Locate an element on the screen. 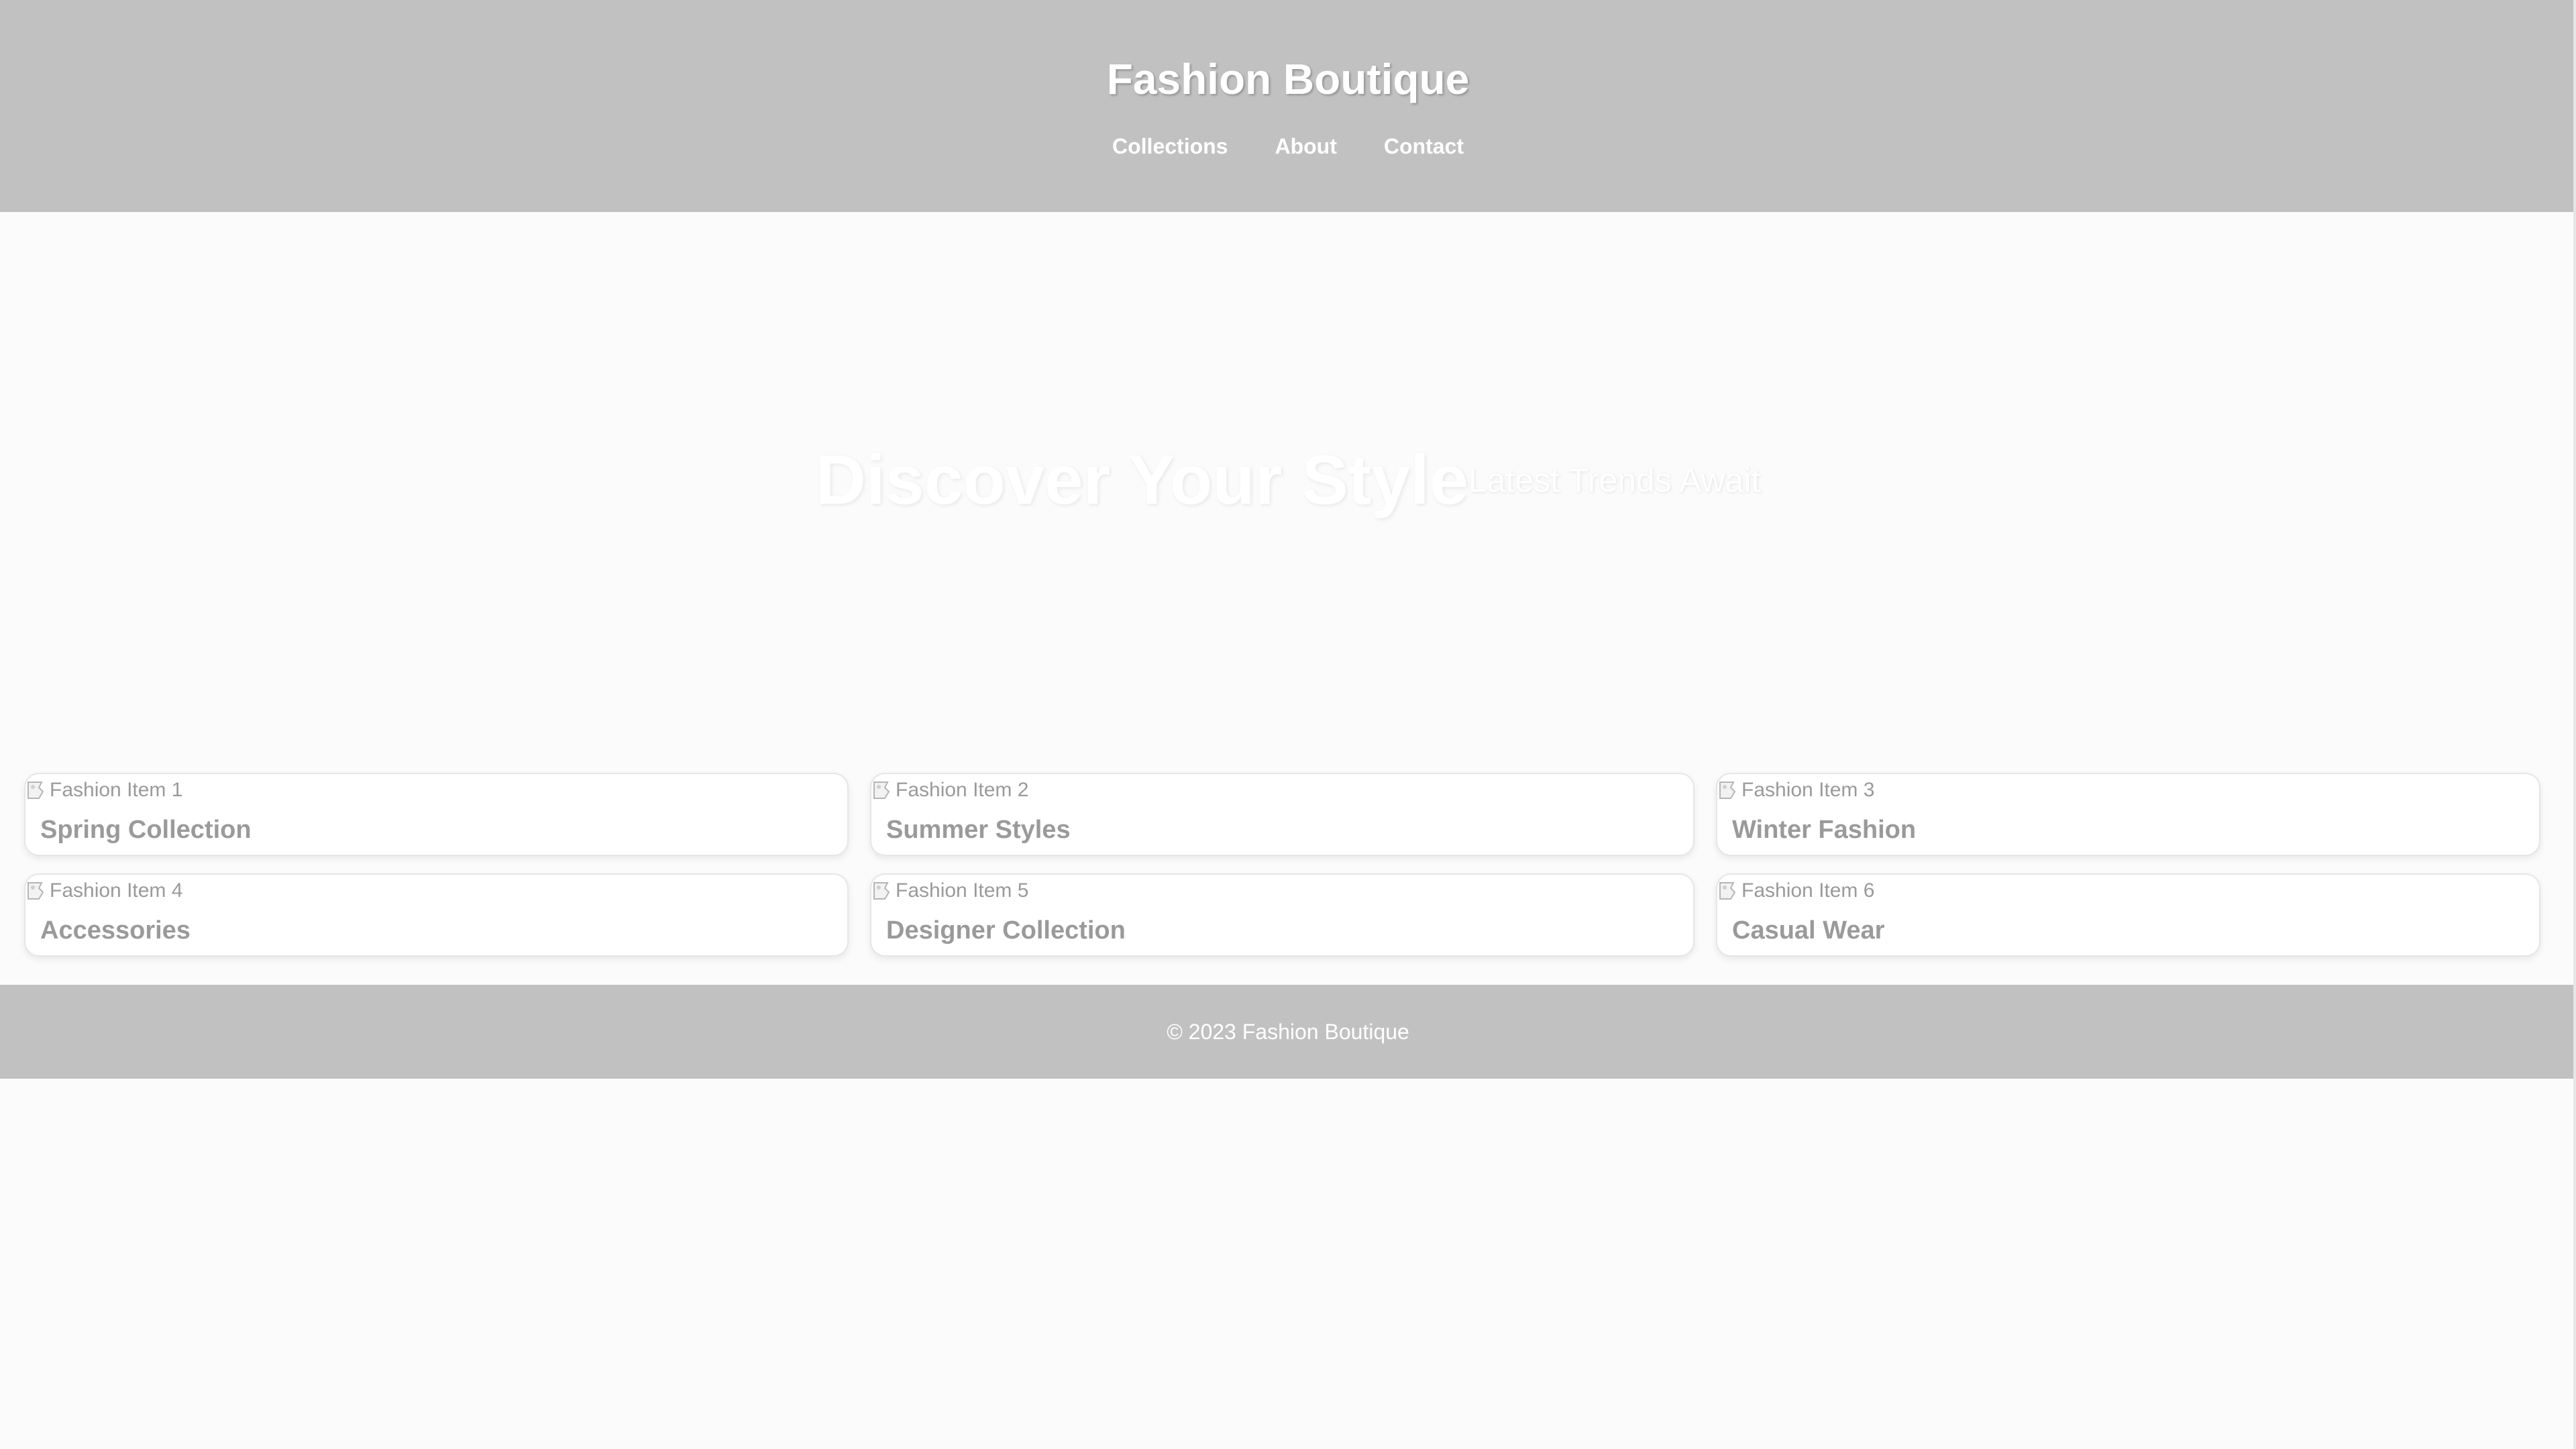 The width and height of the screenshot is (2576, 1449). product-card: Fashion Item 3 Winter Fashion is located at coordinates (2128, 814).